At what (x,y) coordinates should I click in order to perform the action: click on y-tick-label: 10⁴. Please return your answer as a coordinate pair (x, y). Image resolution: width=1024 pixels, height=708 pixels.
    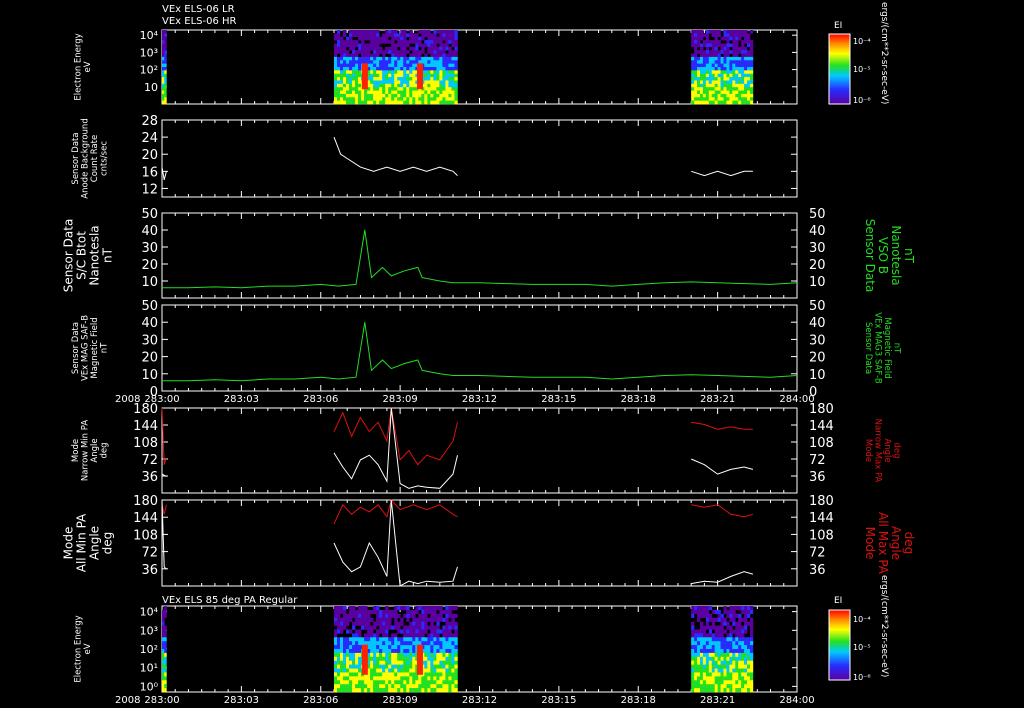
    Looking at the image, I should click on (149, 35).